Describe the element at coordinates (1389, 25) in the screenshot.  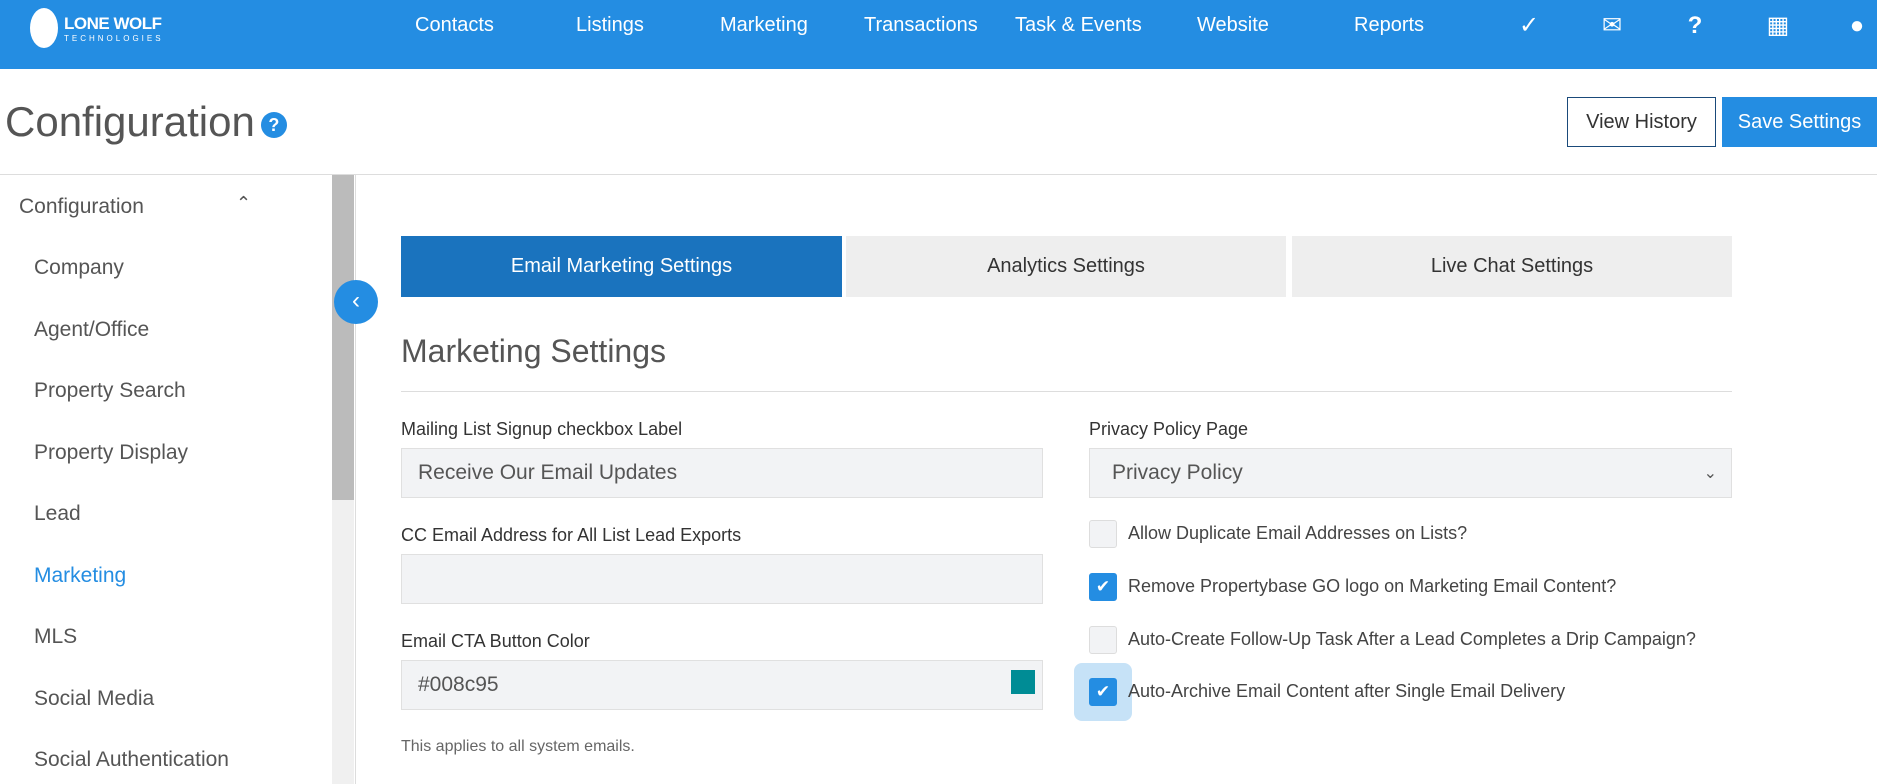
I see `nav-reports: Reports` at that location.